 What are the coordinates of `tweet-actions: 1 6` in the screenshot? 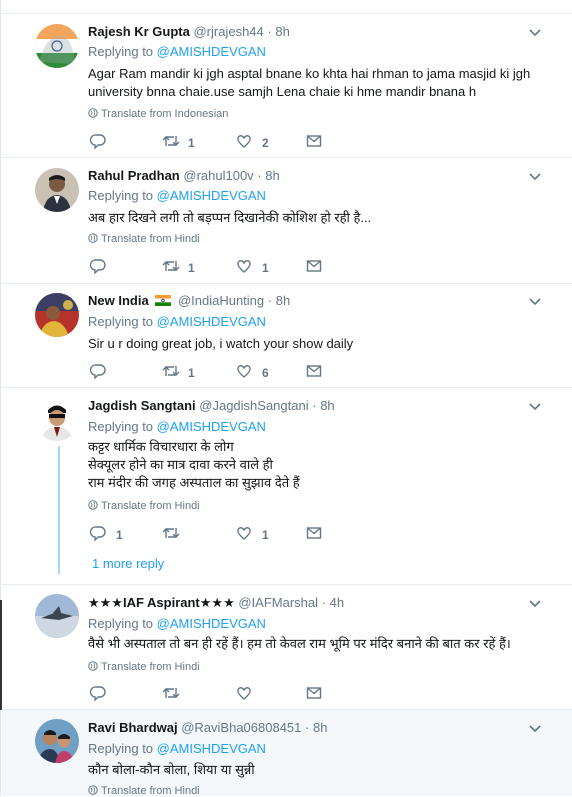 It's located at (240, 372).